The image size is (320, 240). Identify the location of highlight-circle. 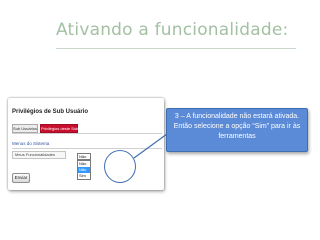
(120, 166).